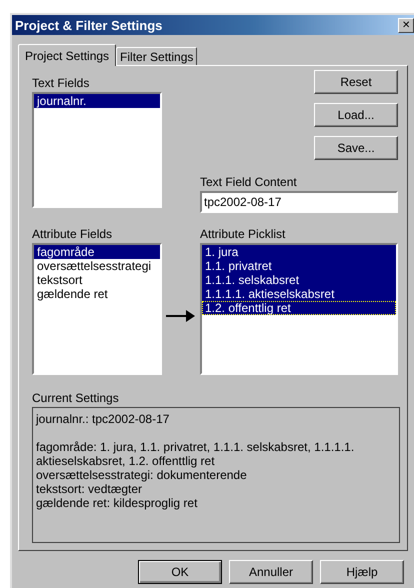  Describe the element at coordinates (249, 182) in the screenshot. I see `field-label: Text Field Content` at that location.